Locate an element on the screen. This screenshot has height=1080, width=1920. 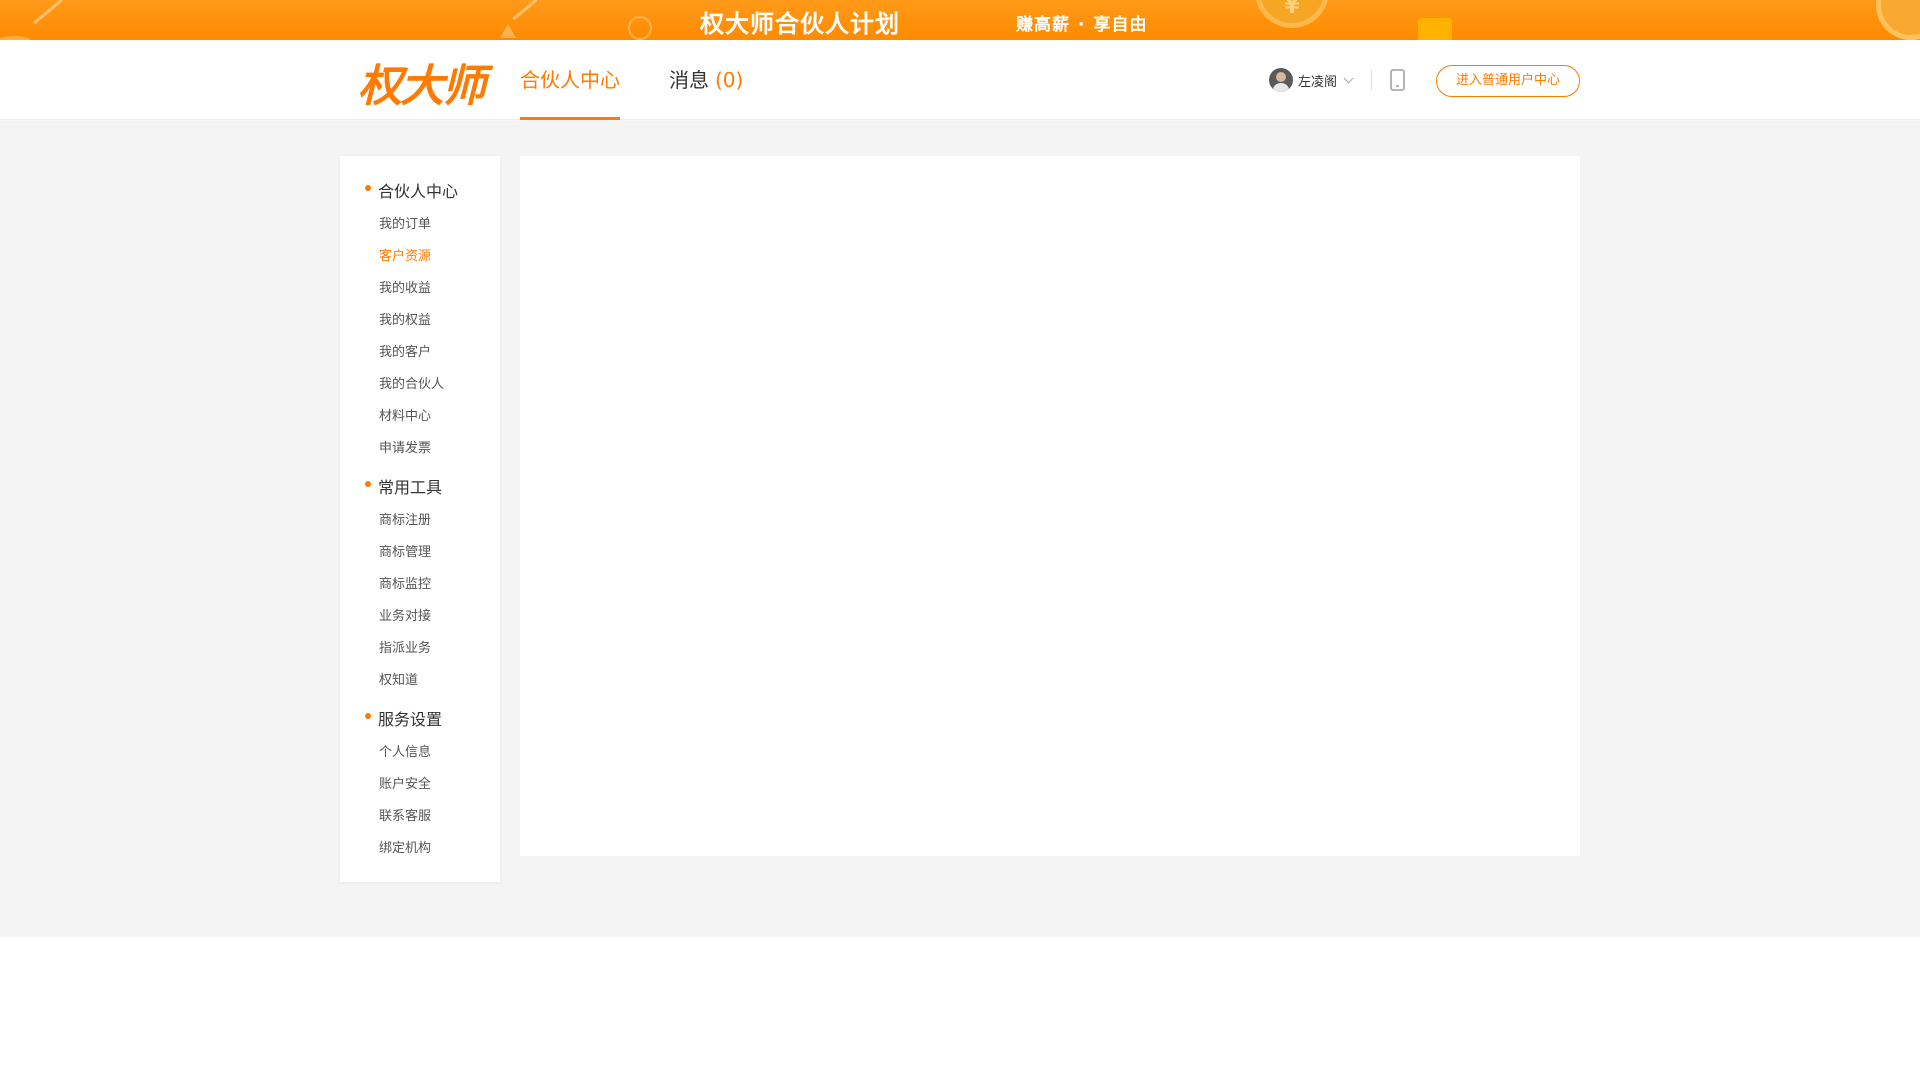
top-navigation: 权大师 合伙人中心 消息 (0) 左凌阁 进入普通用户中心 is located at coordinates (960, 80).